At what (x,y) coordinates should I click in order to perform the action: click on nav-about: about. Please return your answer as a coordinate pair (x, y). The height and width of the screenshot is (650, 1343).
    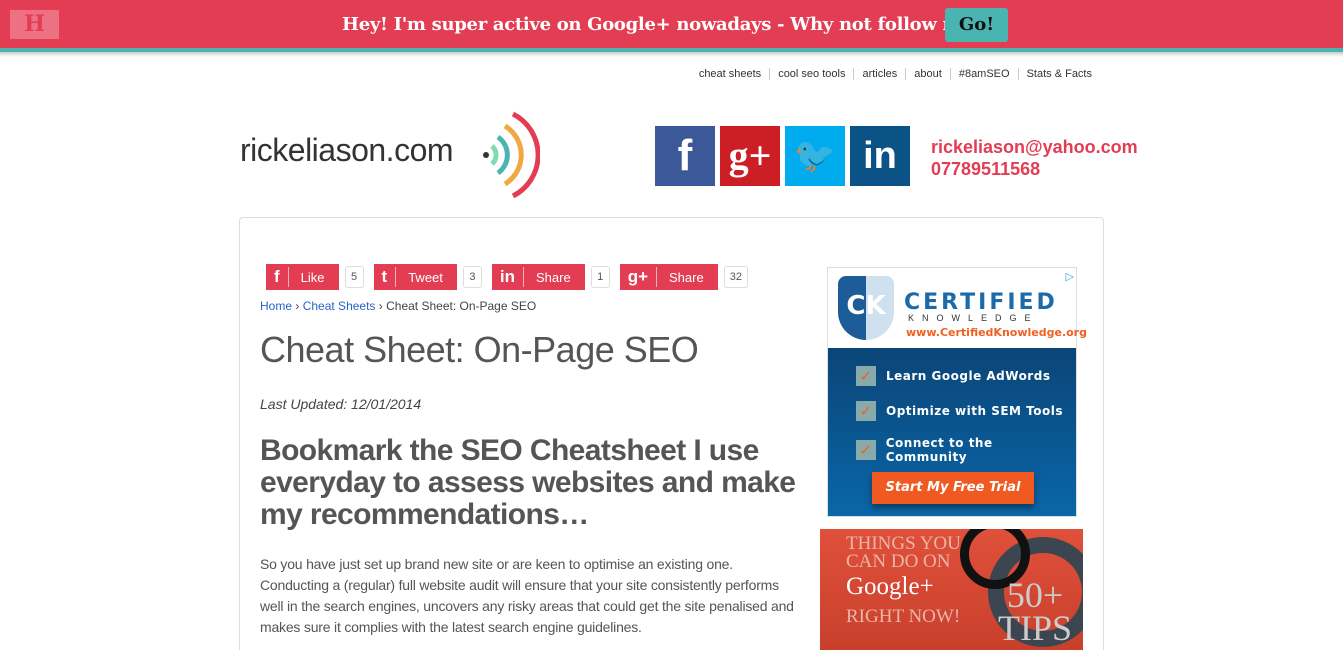
    Looking at the image, I should click on (927, 74).